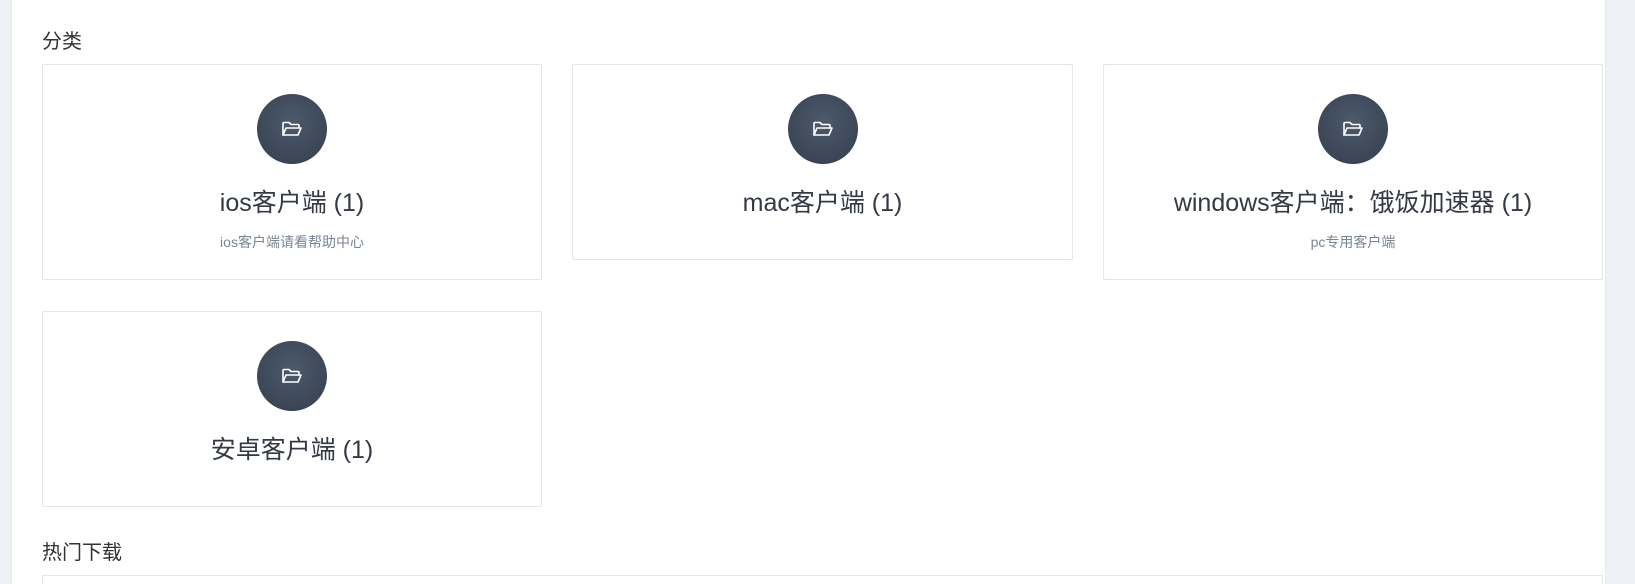  I want to click on hot-downloads-panel, so click(822, 579).